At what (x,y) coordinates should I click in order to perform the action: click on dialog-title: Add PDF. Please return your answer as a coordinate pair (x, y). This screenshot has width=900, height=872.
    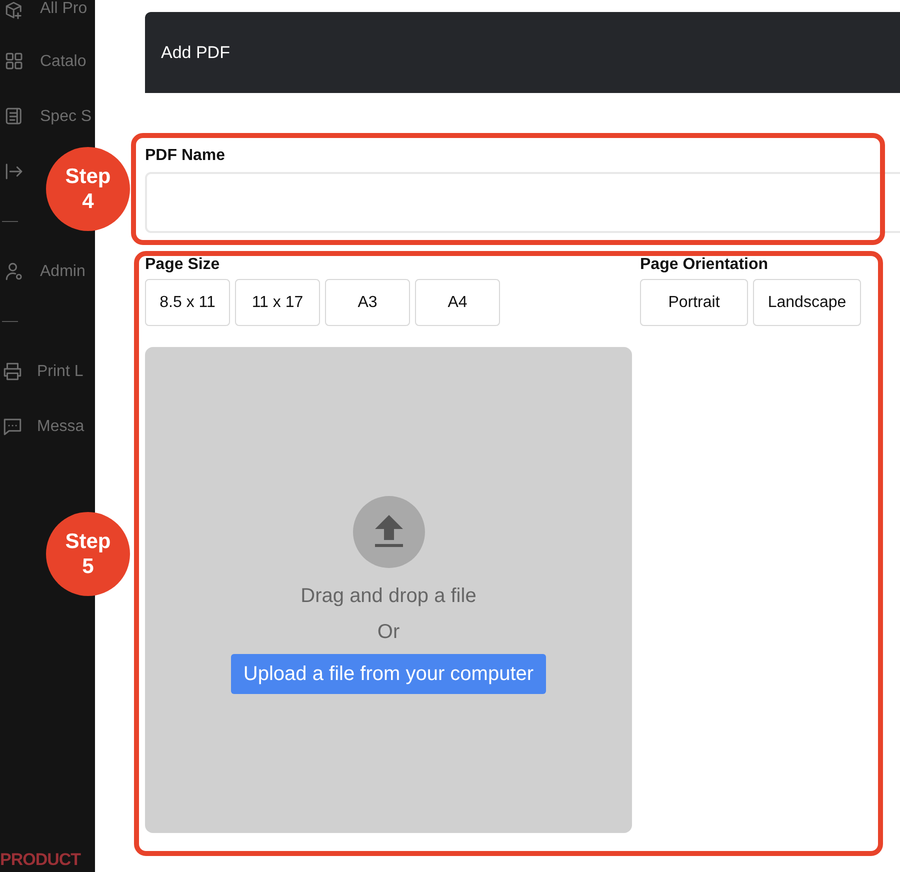
    Looking at the image, I should click on (195, 52).